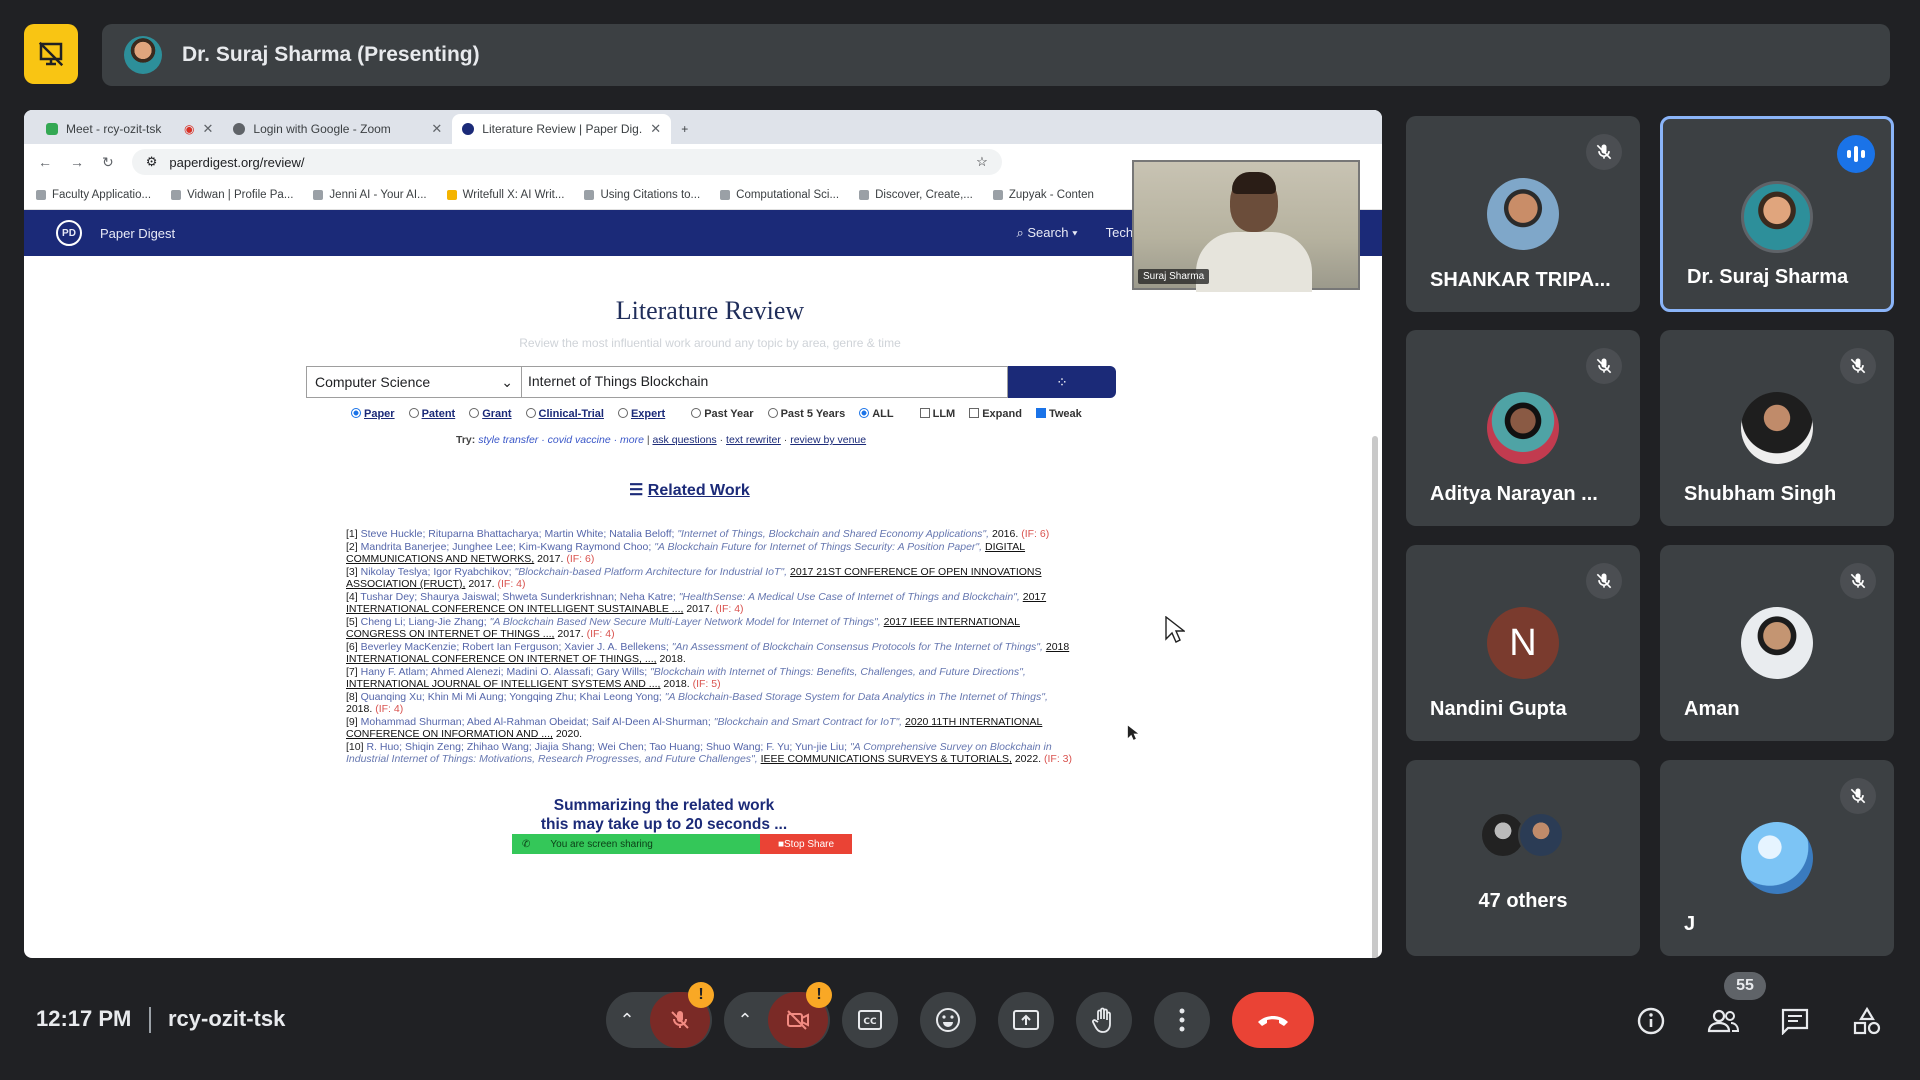 The width and height of the screenshot is (1920, 1080). I want to click on present-screen-icon, so click(1026, 1020).